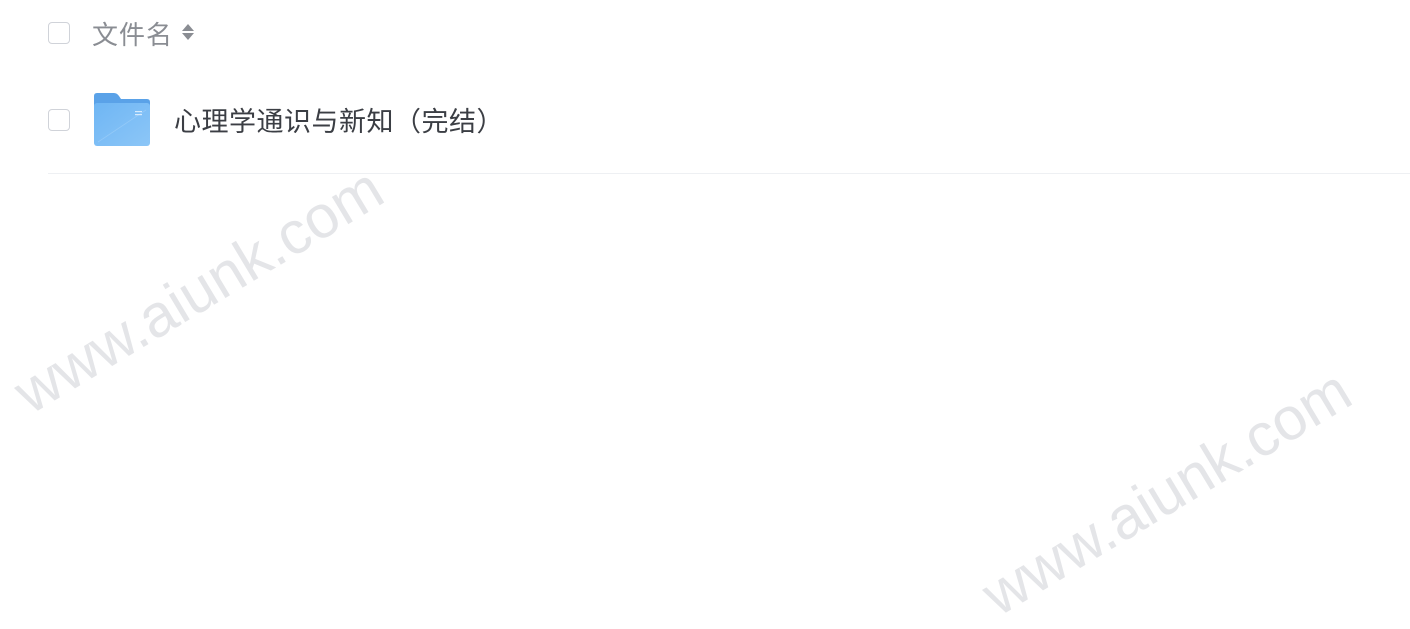 The height and width of the screenshot is (629, 1410). I want to click on row-checkbox, so click(59, 119).